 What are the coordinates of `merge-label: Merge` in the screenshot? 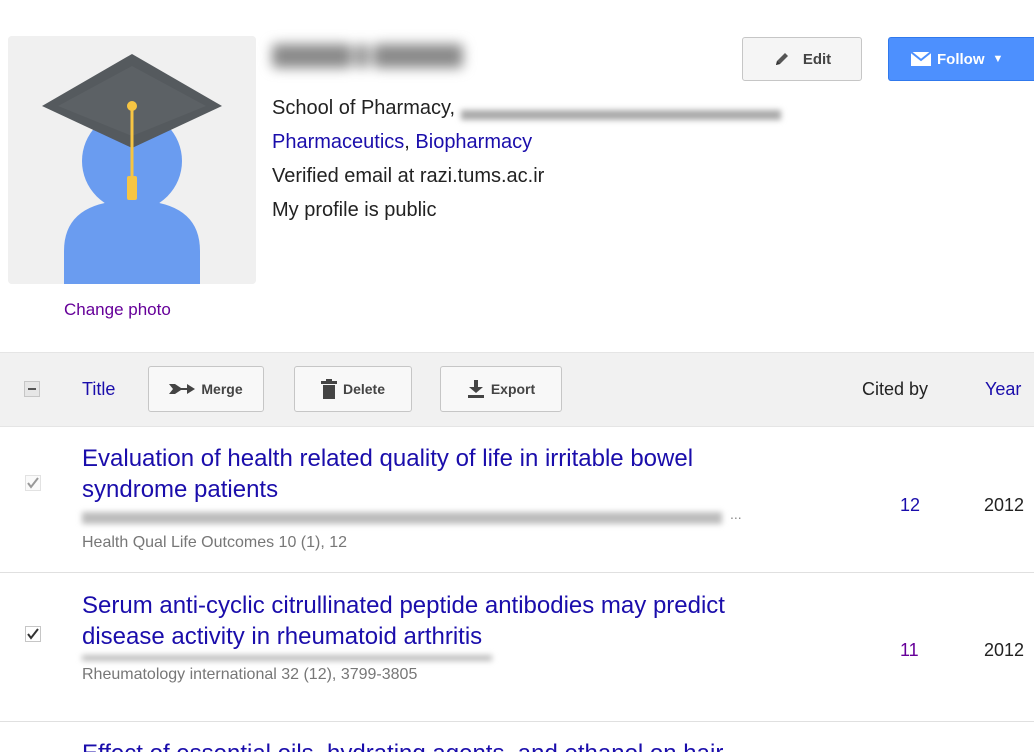 It's located at (222, 389).